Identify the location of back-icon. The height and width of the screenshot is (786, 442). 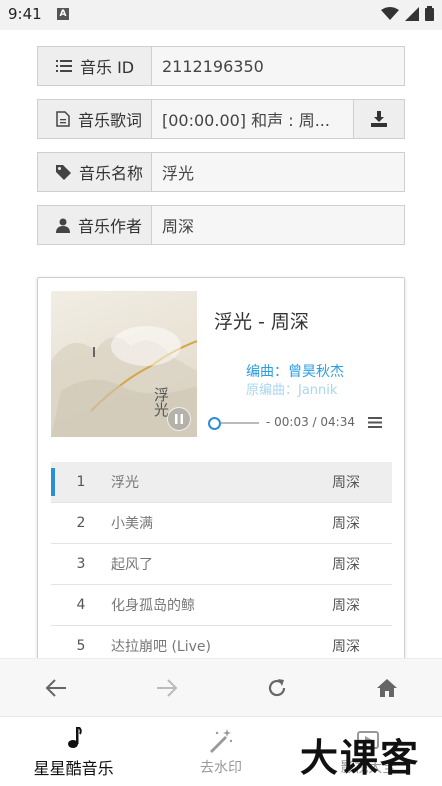
(56, 688).